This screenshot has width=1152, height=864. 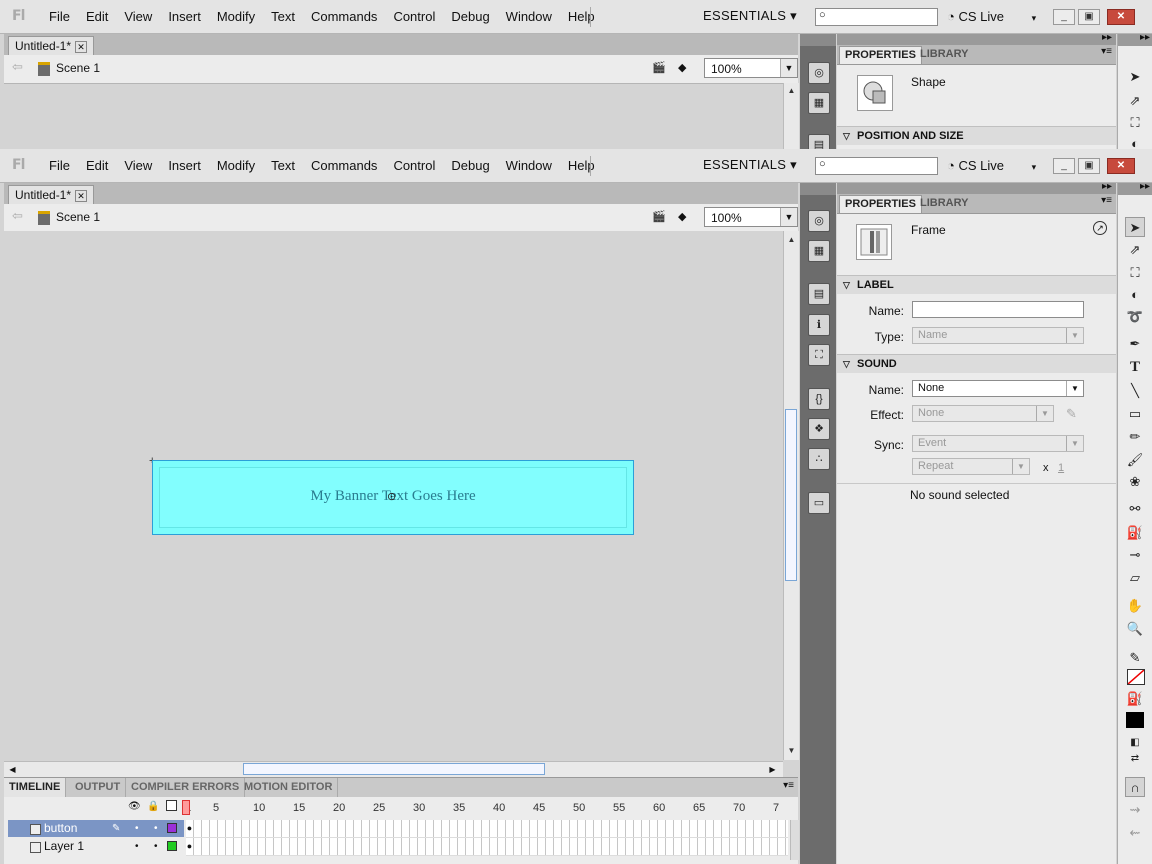 What do you see at coordinates (791, 495) in the screenshot?
I see `vertical-scrollbar: ▲ ▼` at bounding box center [791, 495].